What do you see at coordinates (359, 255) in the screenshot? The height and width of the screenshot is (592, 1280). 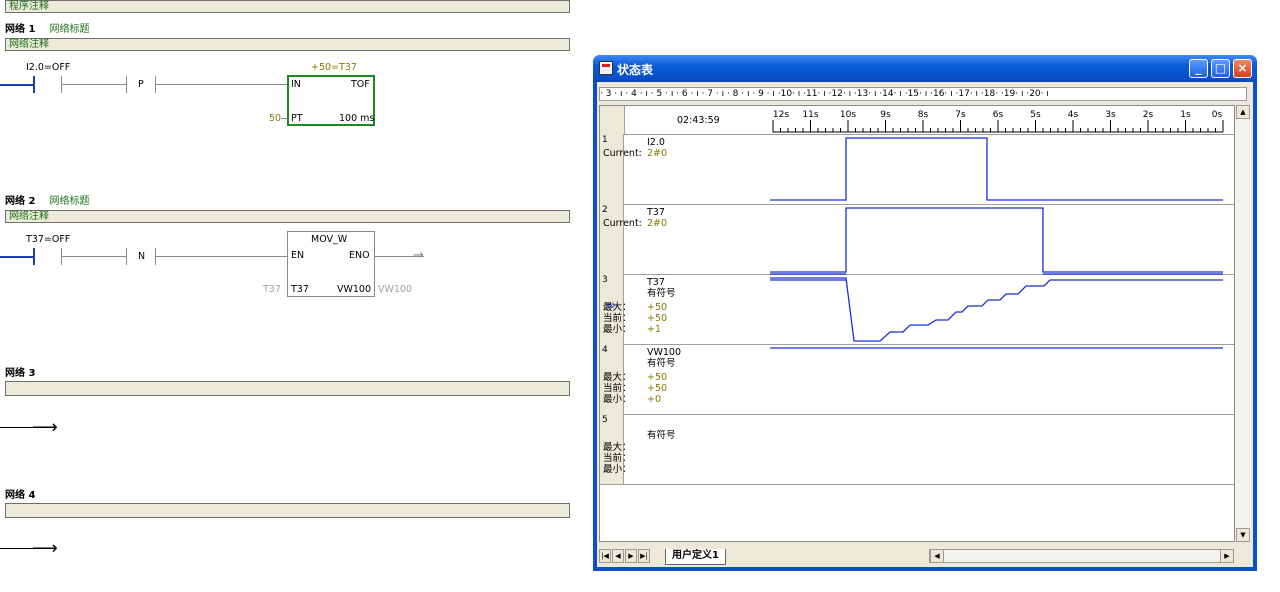 I see `mov-w-eno: ENO` at bounding box center [359, 255].